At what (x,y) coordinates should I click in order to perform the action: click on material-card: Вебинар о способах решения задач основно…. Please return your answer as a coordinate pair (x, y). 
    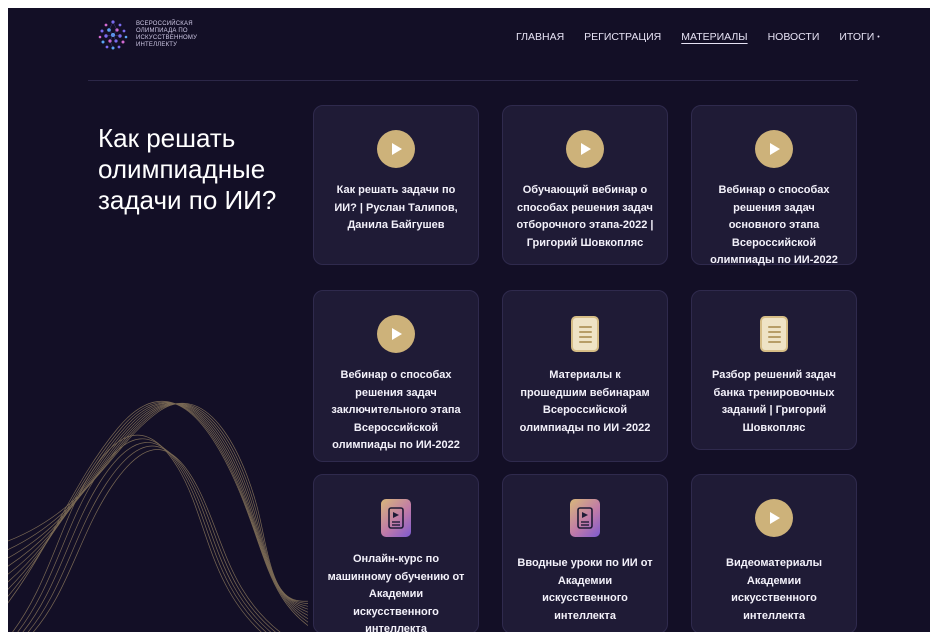
    Looking at the image, I should click on (774, 185).